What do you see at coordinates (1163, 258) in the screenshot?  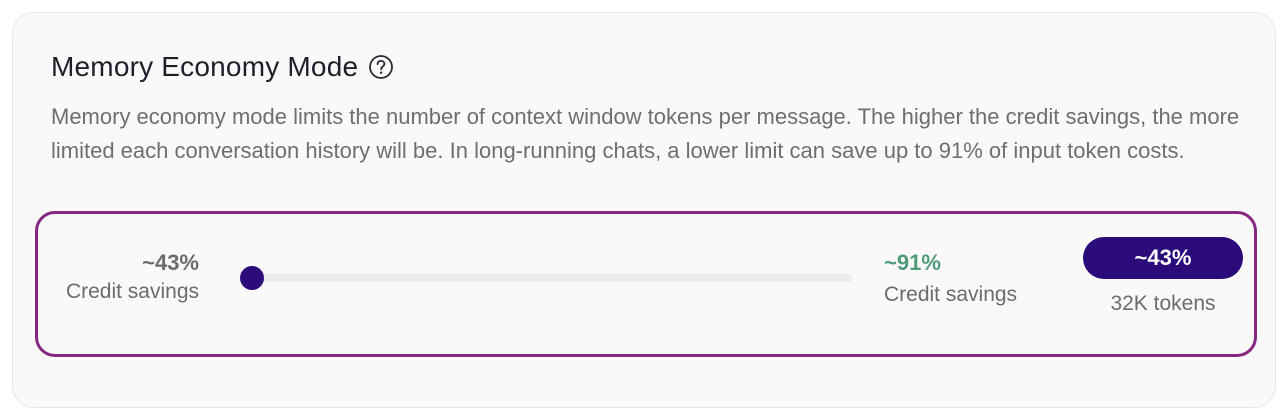 I see `current-savings-badge: ~43%` at bounding box center [1163, 258].